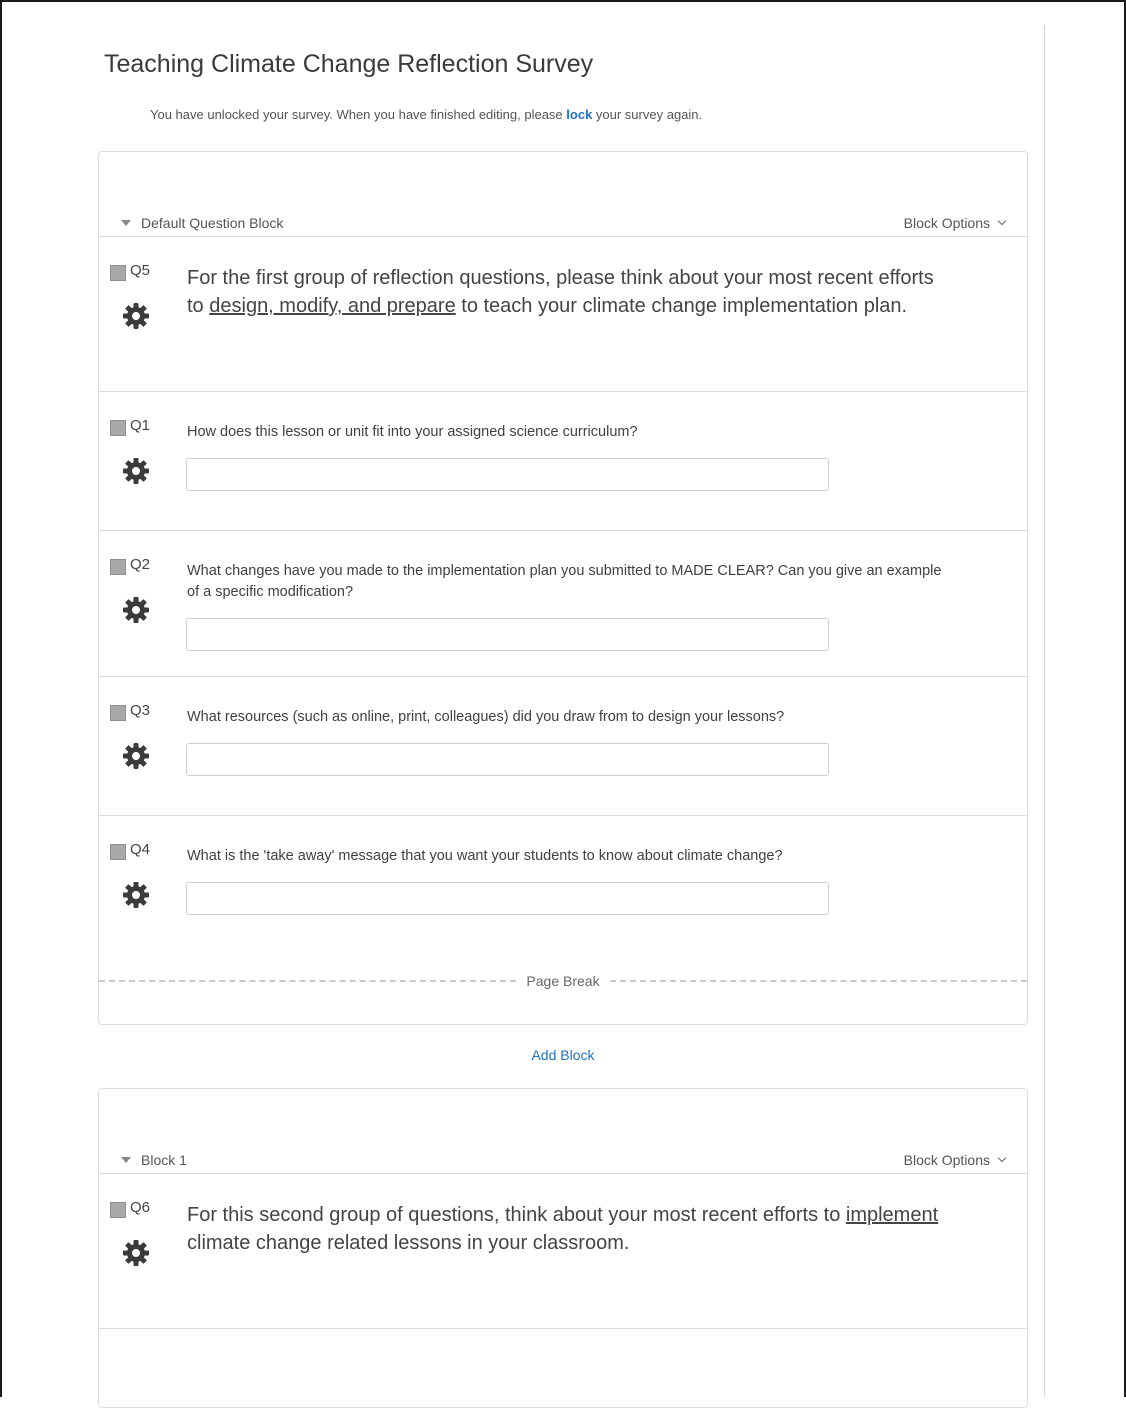 This screenshot has height=1408, width=1126. Describe the element at coordinates (140, 270) in the screenshot. I see `question-number: Q5` at that location.